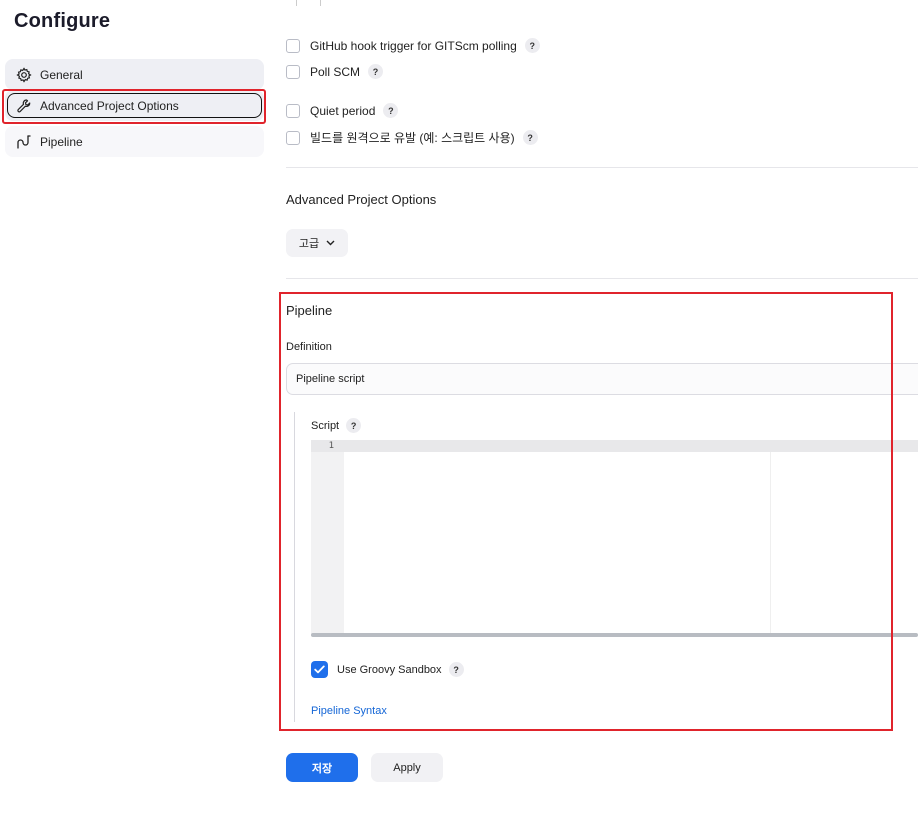 This screenshot has height=820, width=918. I want to click on quiet-period-option: Quiet period ?, so click(342, 110).